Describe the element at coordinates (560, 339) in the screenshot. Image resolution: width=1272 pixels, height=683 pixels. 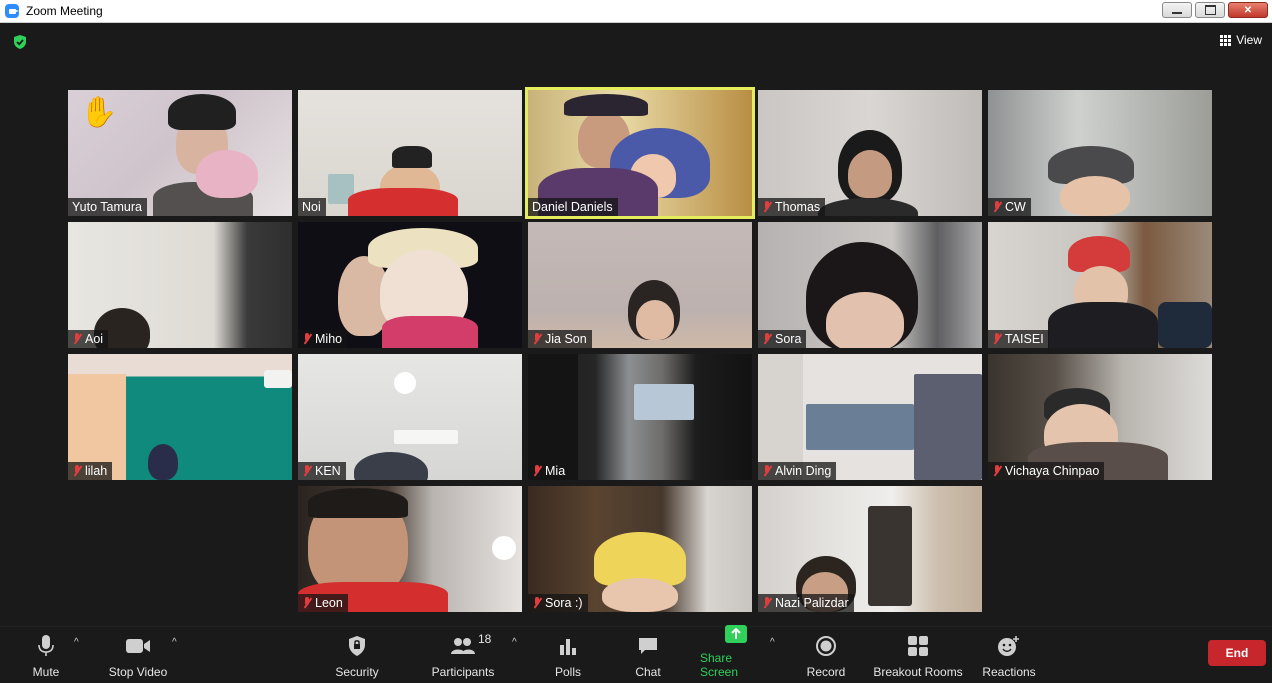
I see `participant-name-label: Jia Son` at that location.